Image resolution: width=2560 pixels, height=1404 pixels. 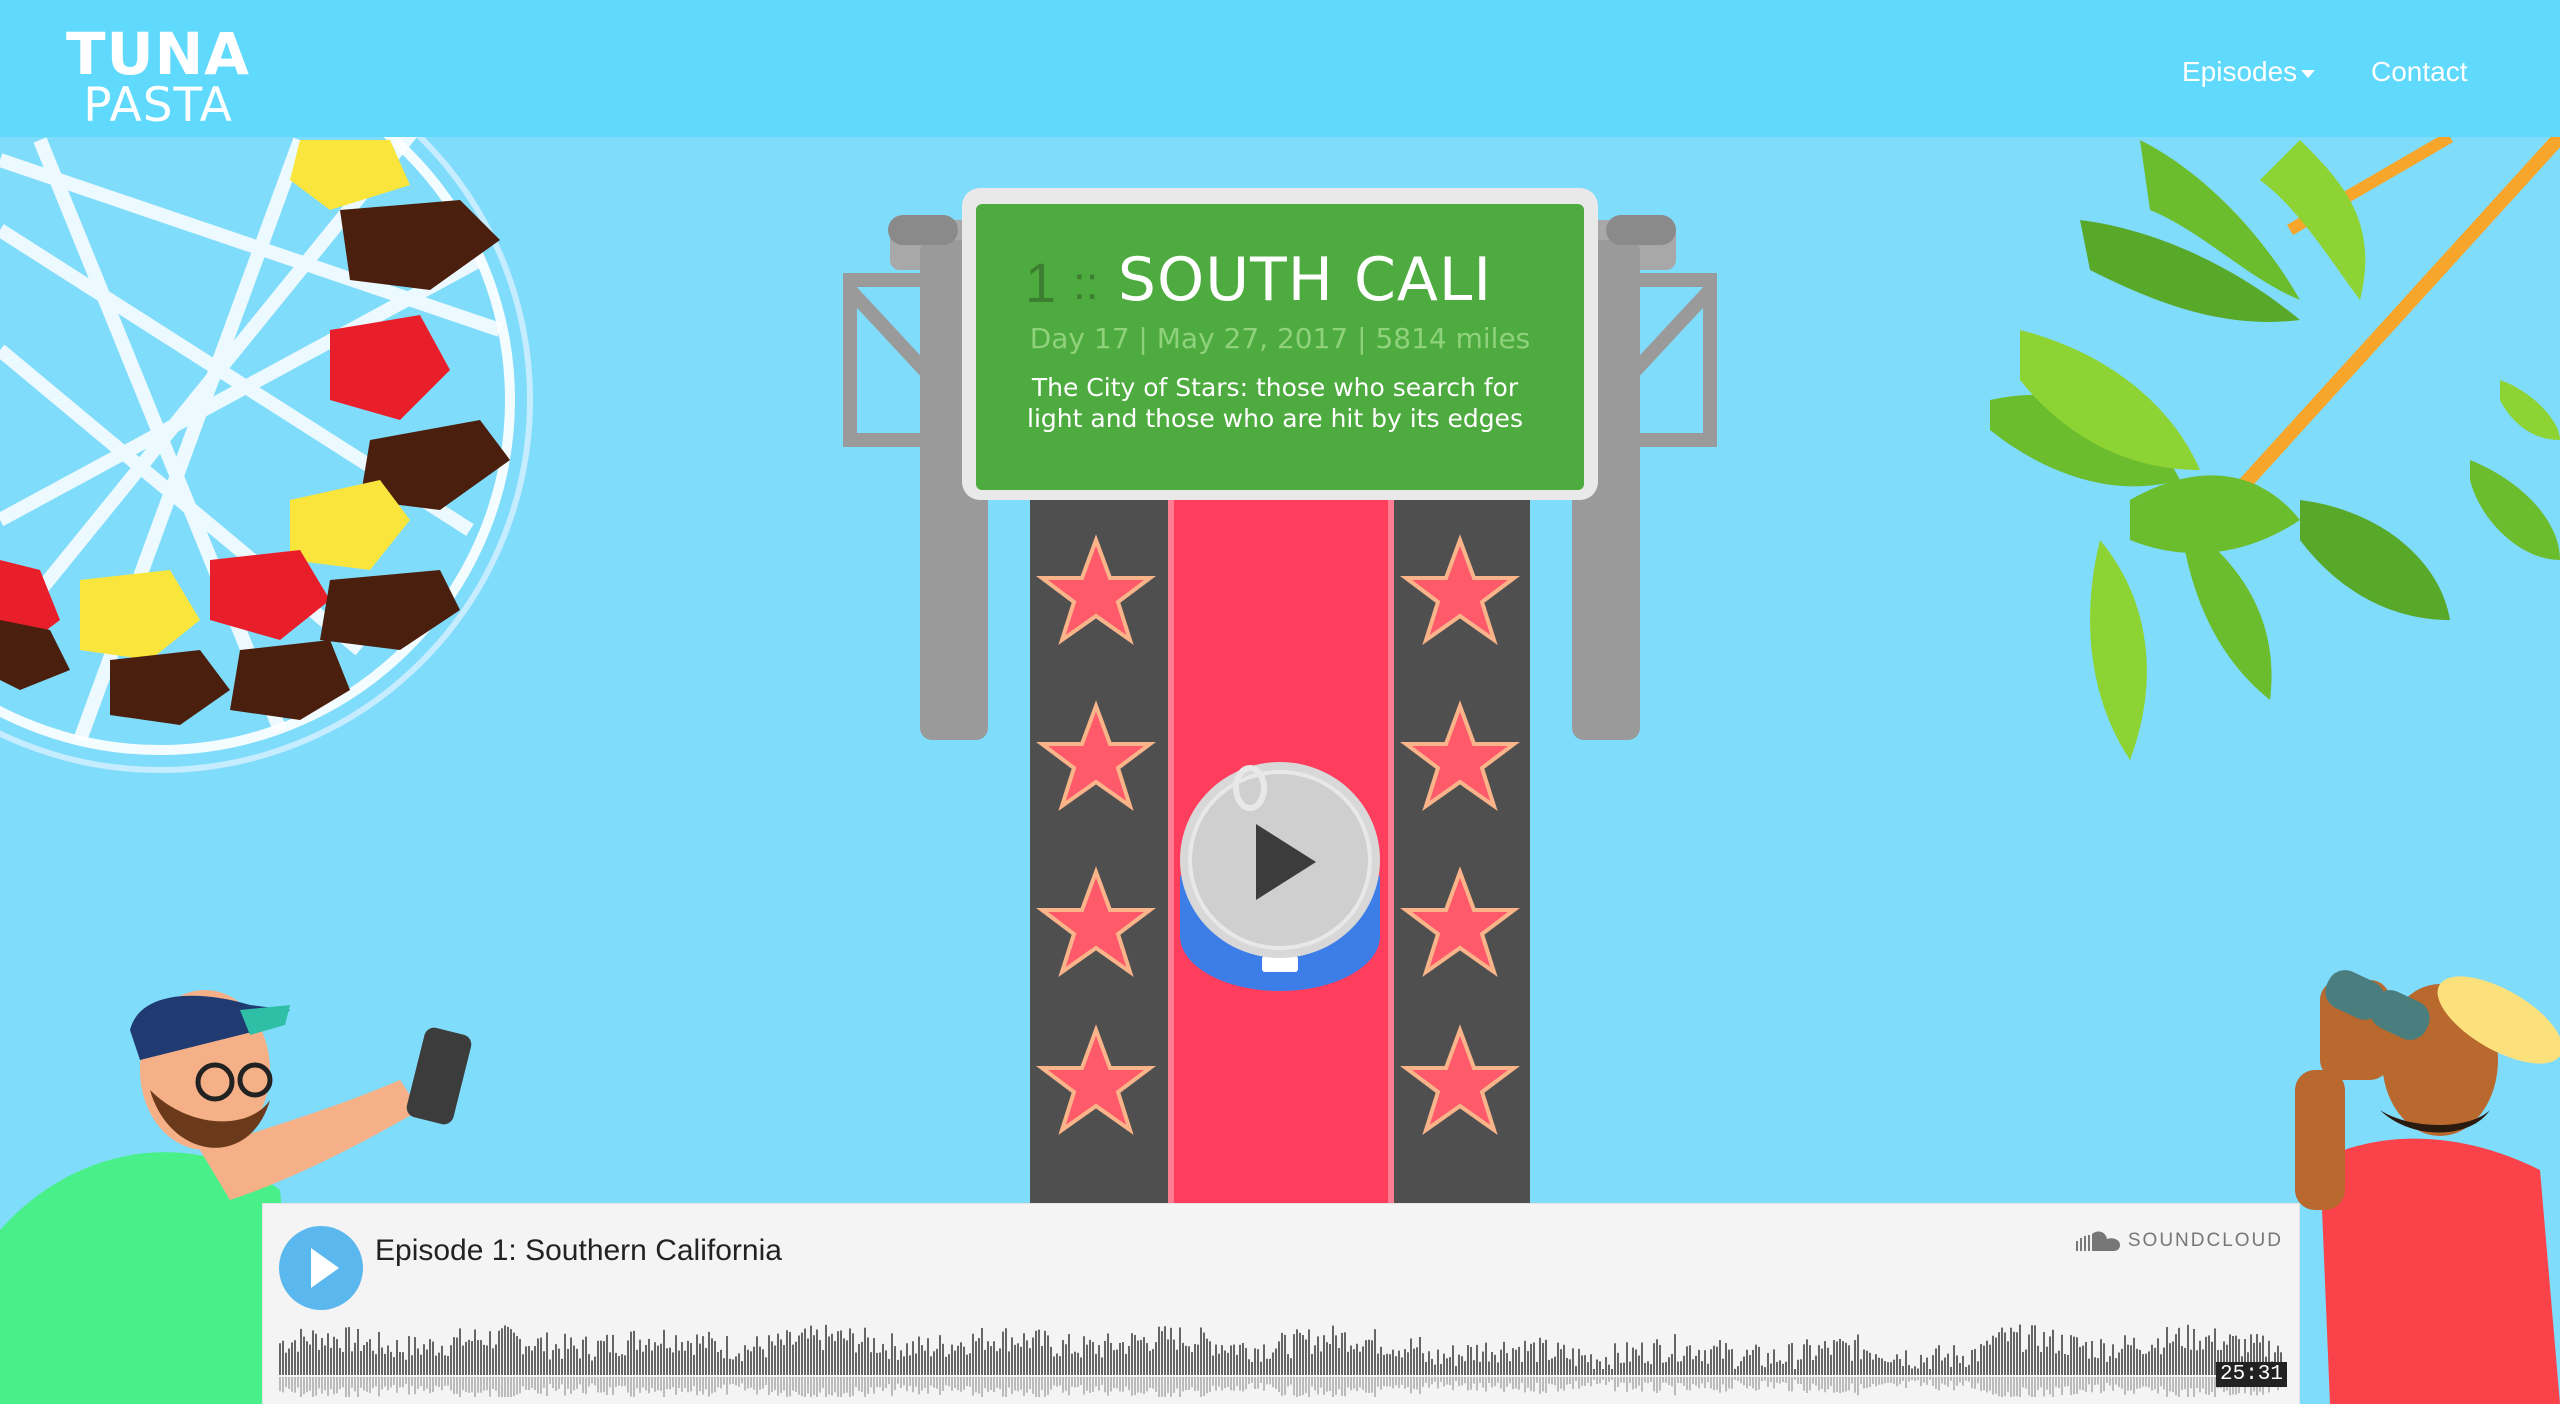 What do you see at coordinates (2179, 1241) in the screenshot?
I see `soundcloud-link: SOUNDCLOUD` at bounding box center [2179, 1241].